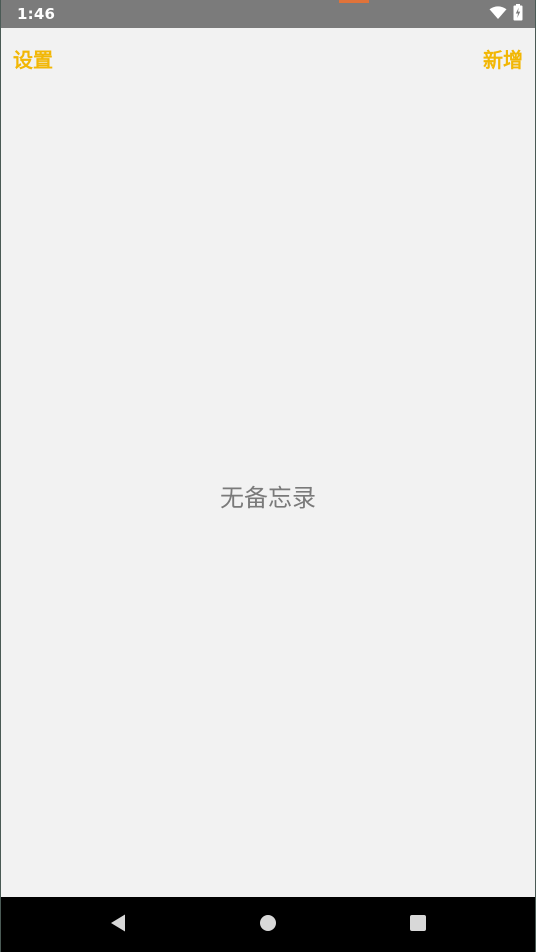  Describe the element at coordinates (354, 1) in the screenshot. I see `notification-indicator` at that location.